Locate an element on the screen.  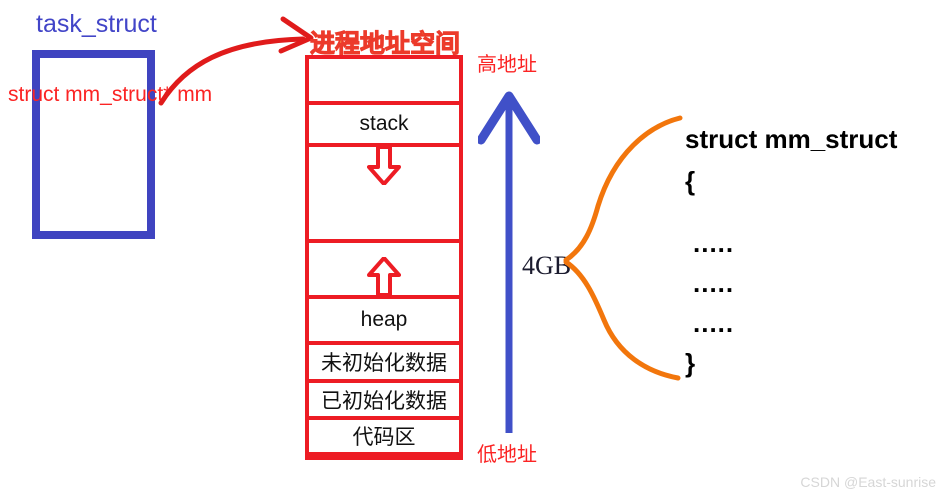
mm-struct-open-brace: { is located at coordinates (690, 181).